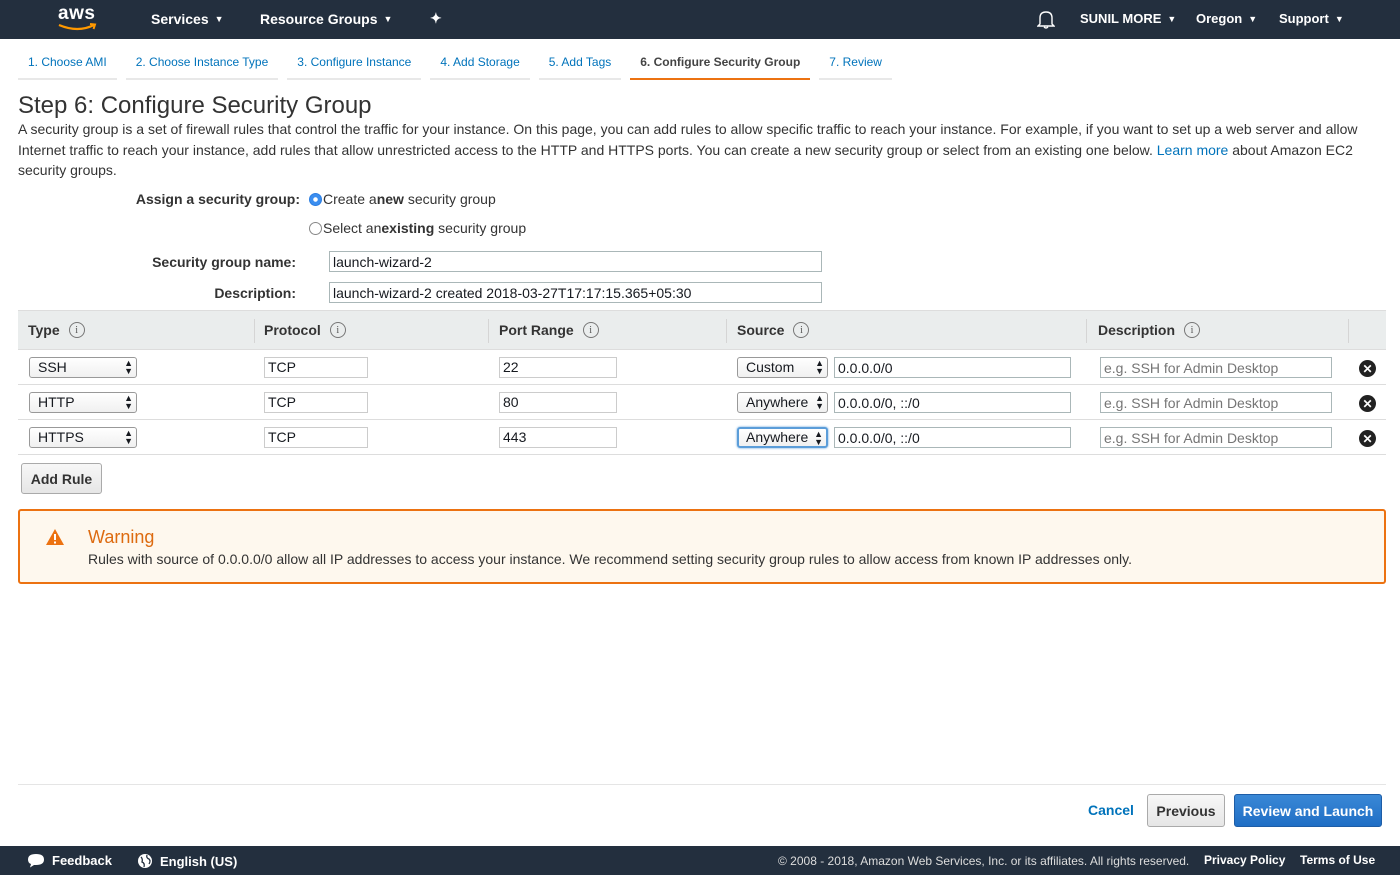 This screenshot has height=875, width=1400. Describe the element at coordinates (390, 199) in the screenshot. I see `option-new-emphasis: new` at that location.